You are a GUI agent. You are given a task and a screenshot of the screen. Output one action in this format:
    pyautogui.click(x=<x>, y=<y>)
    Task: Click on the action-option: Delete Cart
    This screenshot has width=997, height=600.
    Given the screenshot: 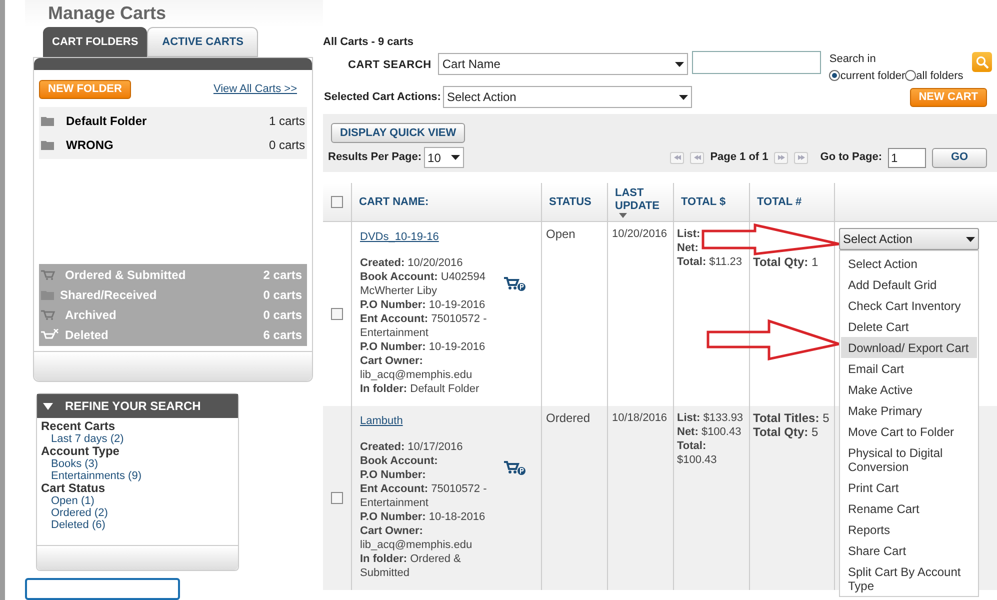 What is the action you would take?
    pyautogui.click(x=909, y=326)
    